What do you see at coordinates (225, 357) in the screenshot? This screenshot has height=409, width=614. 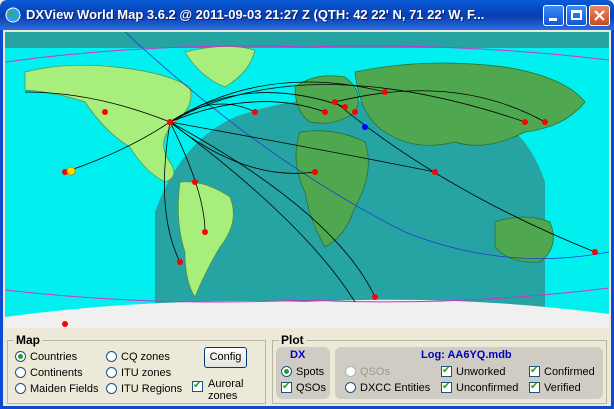 I see `config-button: Config` at bounding box center [225, 357].